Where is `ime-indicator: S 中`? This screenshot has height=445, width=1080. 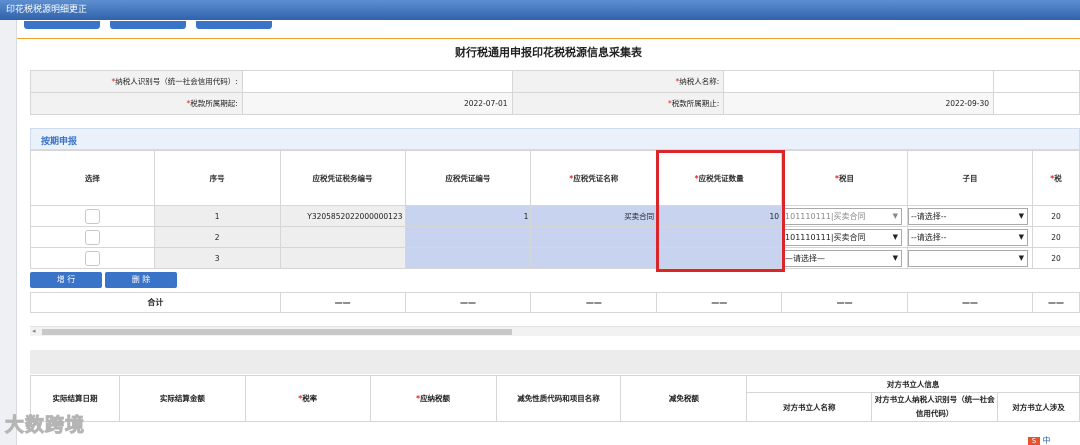
ime-indicator: S 中 is located at coordinates (1054, 440).